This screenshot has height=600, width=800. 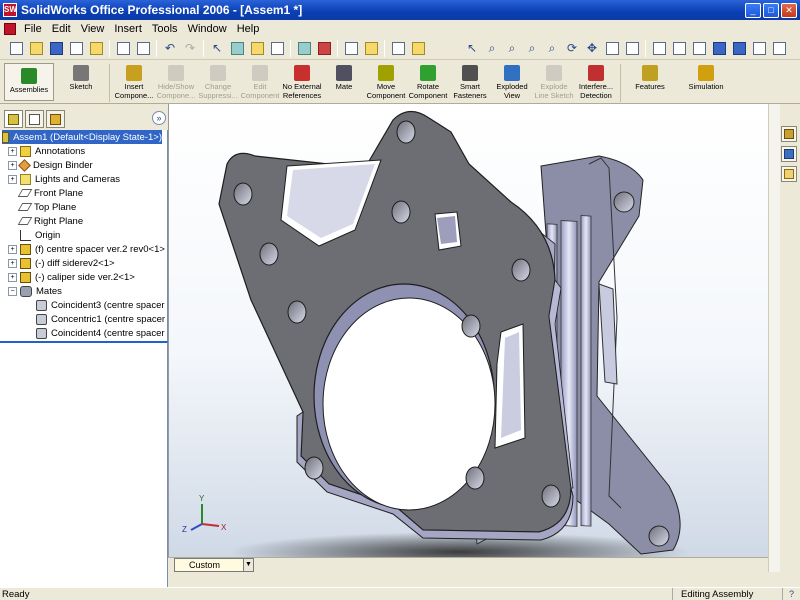 What do you see at coordinates (470, 82) in the screenshot?
I see `smart-fasteners-button: Smart Fasteners` at bounding box center [470, 82].